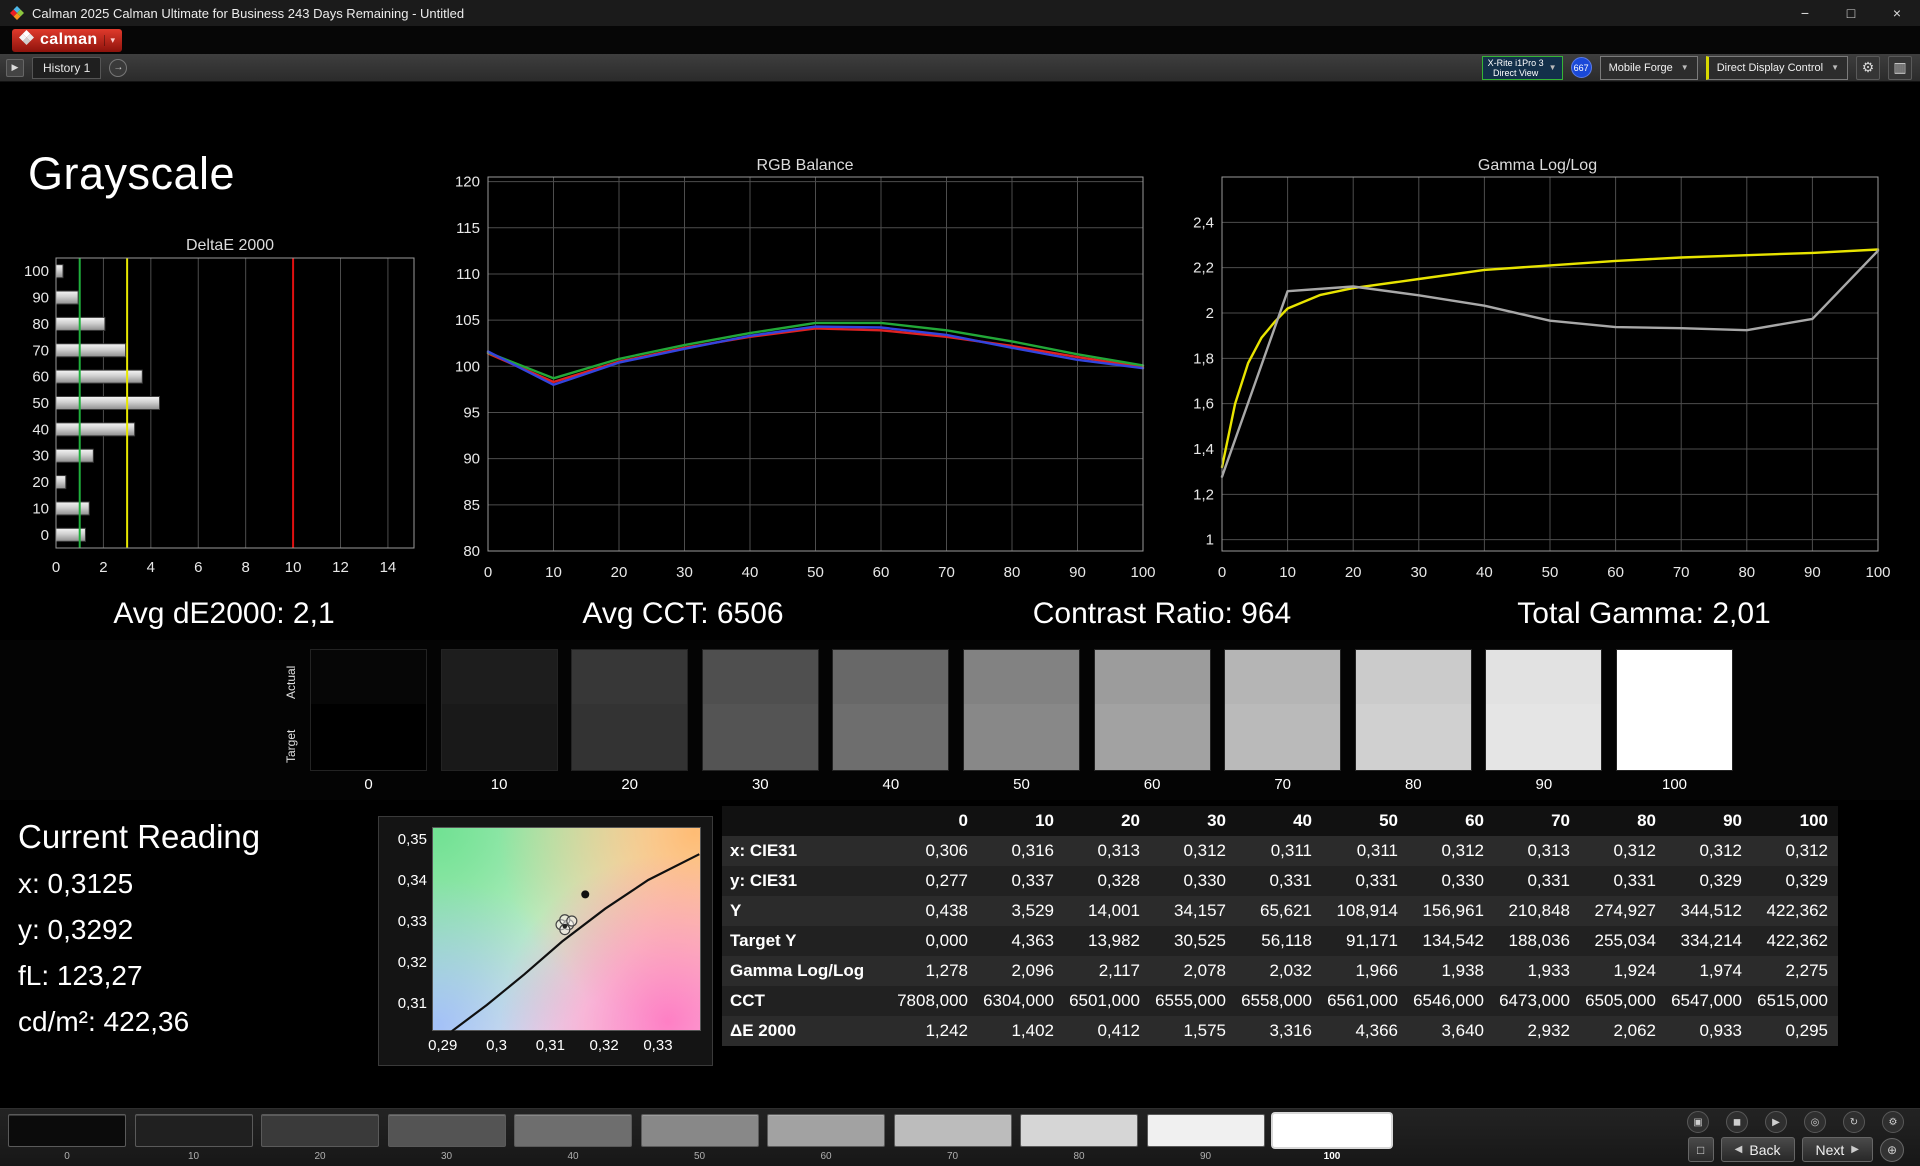 Image resolution: width=1920 pixels, height=1166 pixels. What do you see at coordinates (807, 821) in the screenshot?
I see `table-corner-cell` at bounding box center [807, 821].